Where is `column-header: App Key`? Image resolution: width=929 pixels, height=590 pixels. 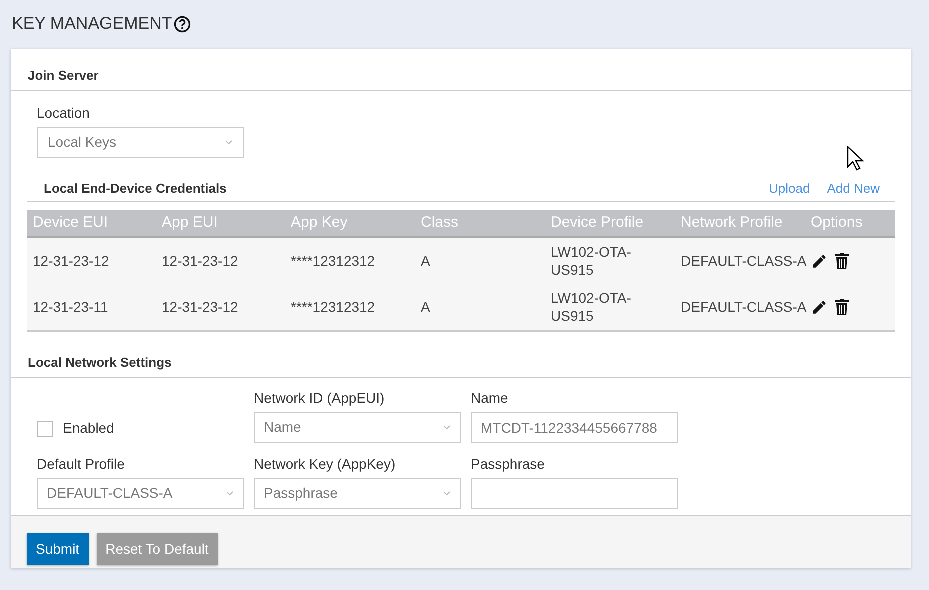 column-header: App Key is located at coordinates (320, 222).